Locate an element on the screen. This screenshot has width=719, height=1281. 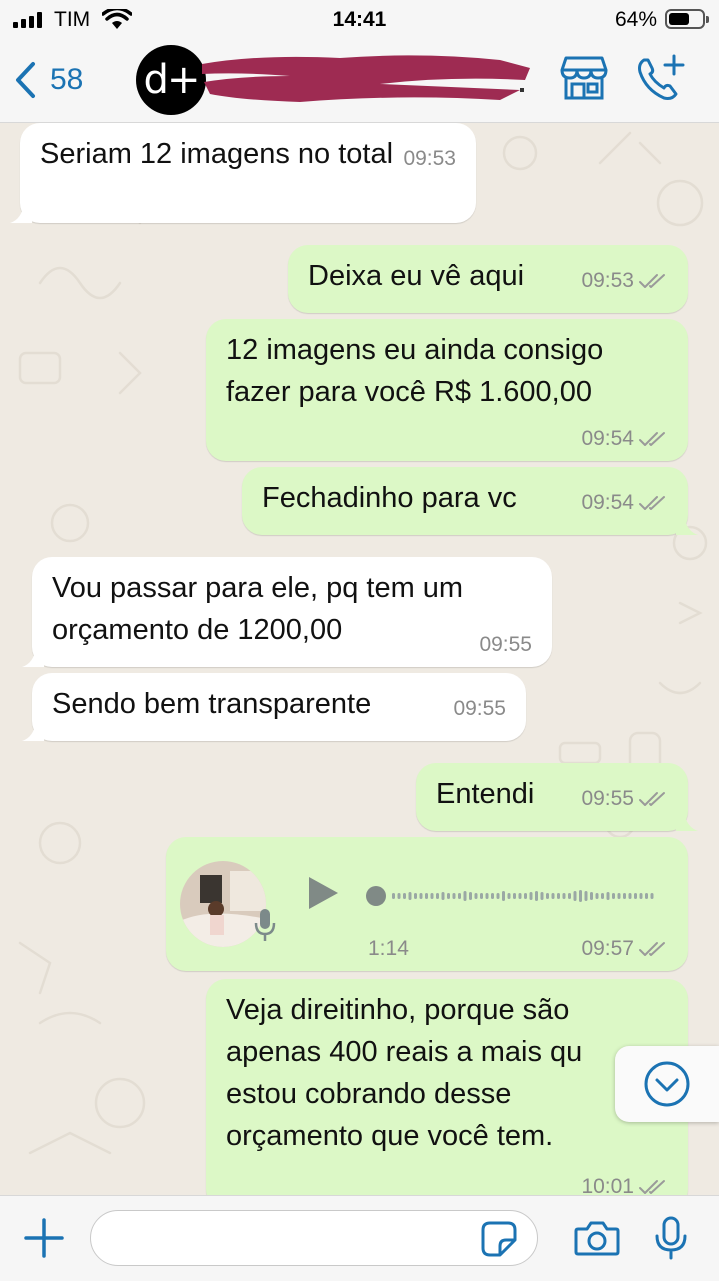
message-time: 10:01 is located at coordinates (607, 1185).